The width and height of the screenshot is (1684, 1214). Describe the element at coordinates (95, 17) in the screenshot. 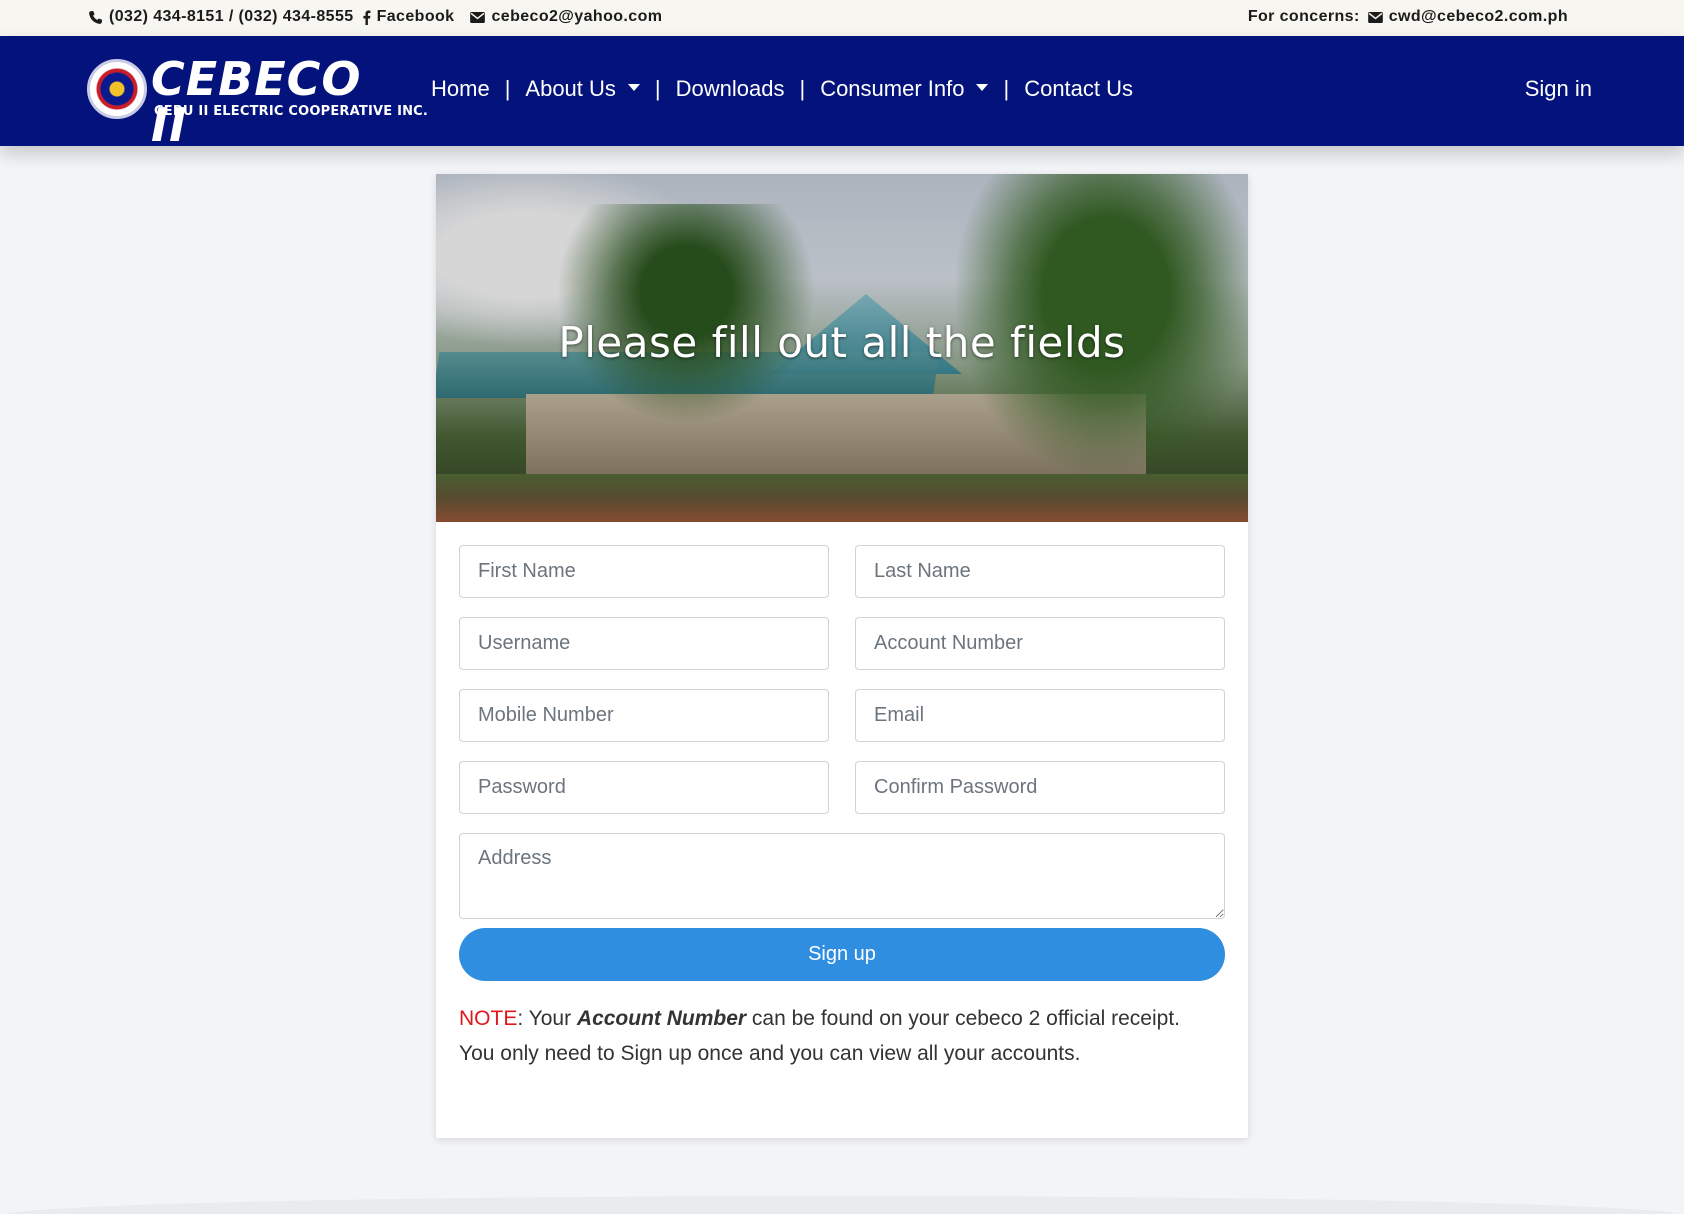

I see `phone-icon` at that location.